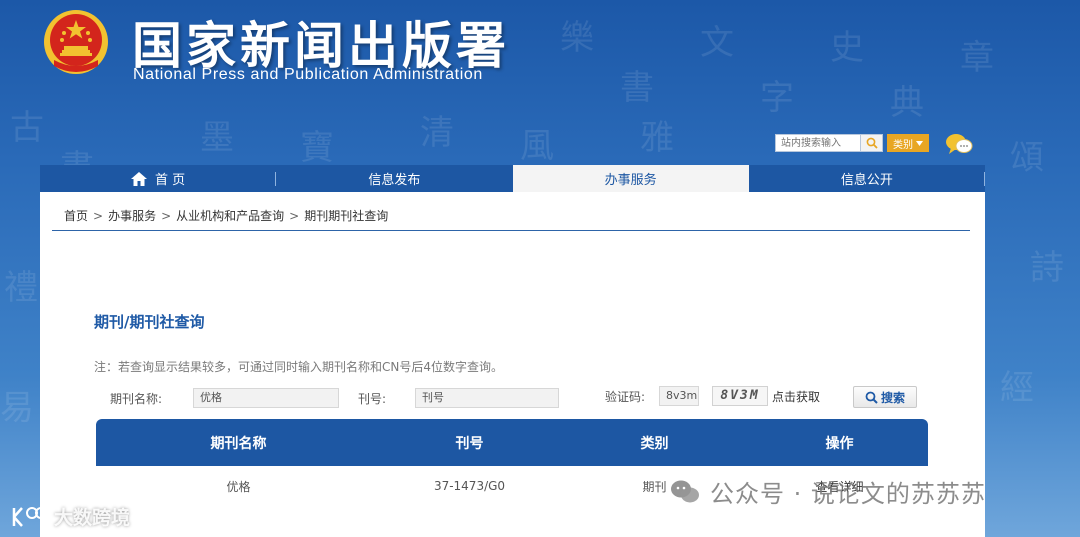 This screenshot has width=1080, height=537. Describe the element at coordinates (136, 399) in the screenshot. I see `journal-name-label: 期刊名称:` at that location.